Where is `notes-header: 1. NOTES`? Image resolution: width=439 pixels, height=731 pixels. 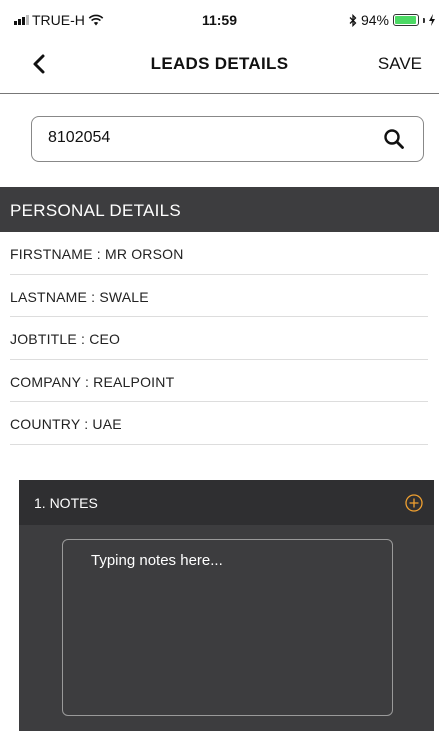 notes-header: 1. NOTES is located at coordinates (226, 502).